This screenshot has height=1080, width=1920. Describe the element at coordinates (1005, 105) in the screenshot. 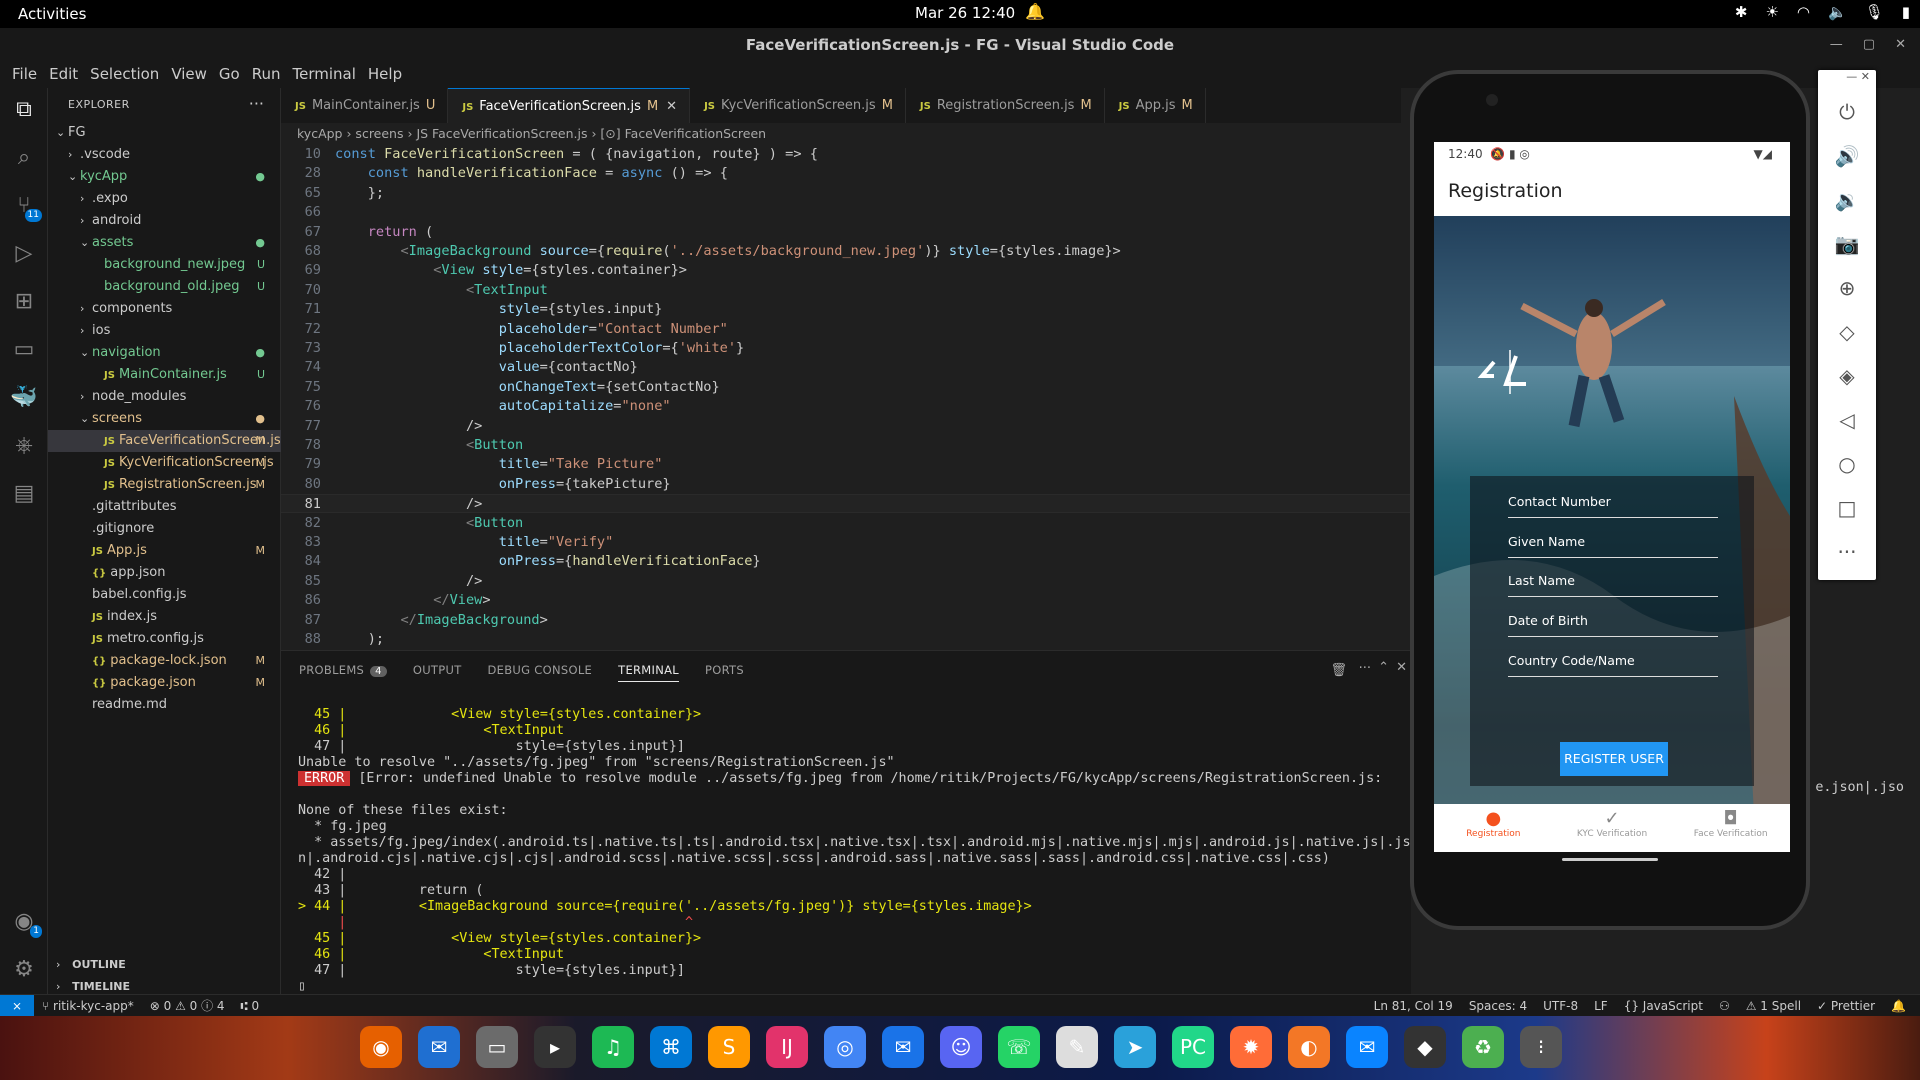

I see `editor-tab: JS RegistrationScreen.js M` at that location.